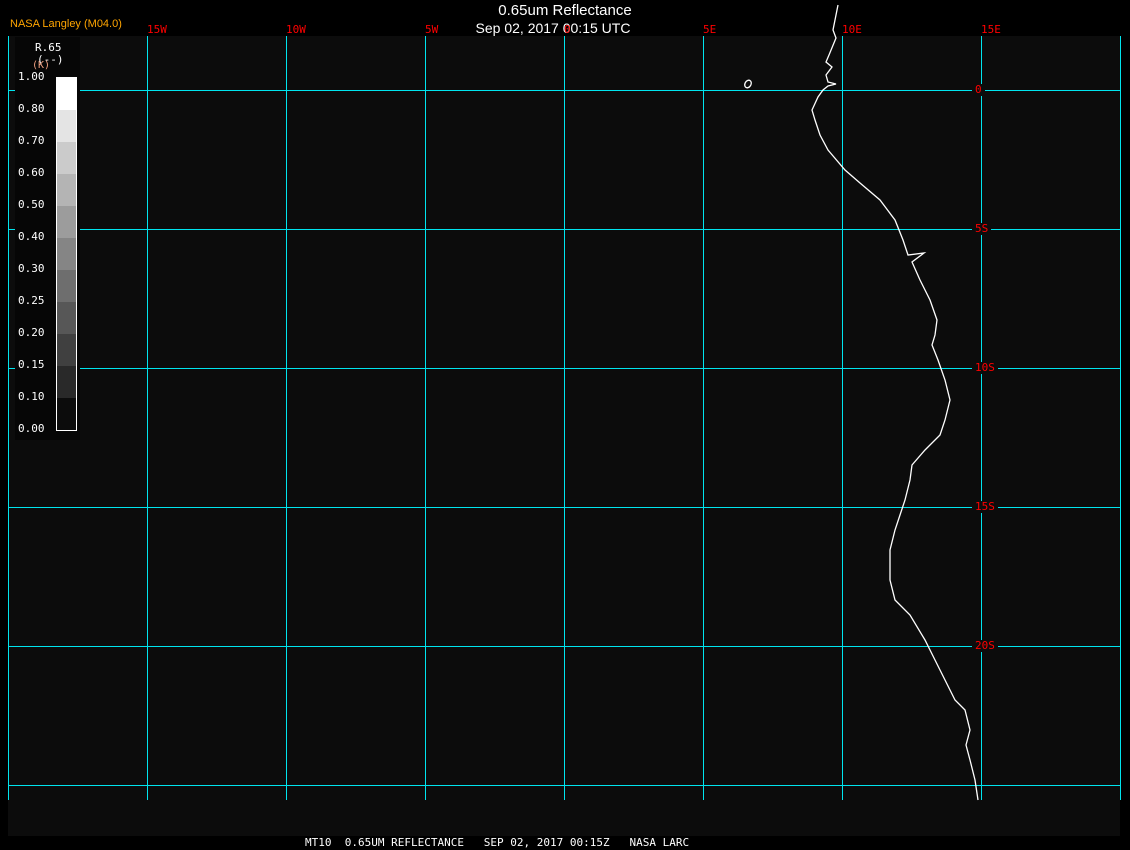 The width and height of the screenshot is (1130, 850). I want to click on lon-label: 10E, so click(852, 29).